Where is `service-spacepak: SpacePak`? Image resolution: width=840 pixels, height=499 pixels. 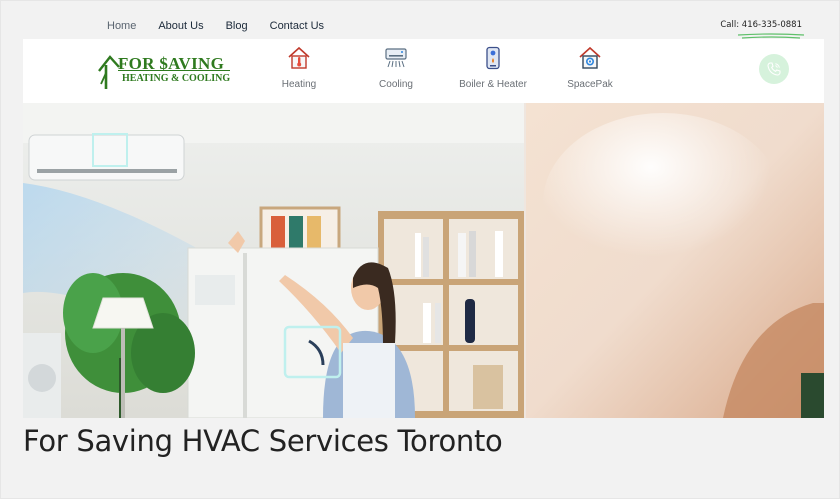
service-spacepak: SpacePak is located at coordinates (590, 68).